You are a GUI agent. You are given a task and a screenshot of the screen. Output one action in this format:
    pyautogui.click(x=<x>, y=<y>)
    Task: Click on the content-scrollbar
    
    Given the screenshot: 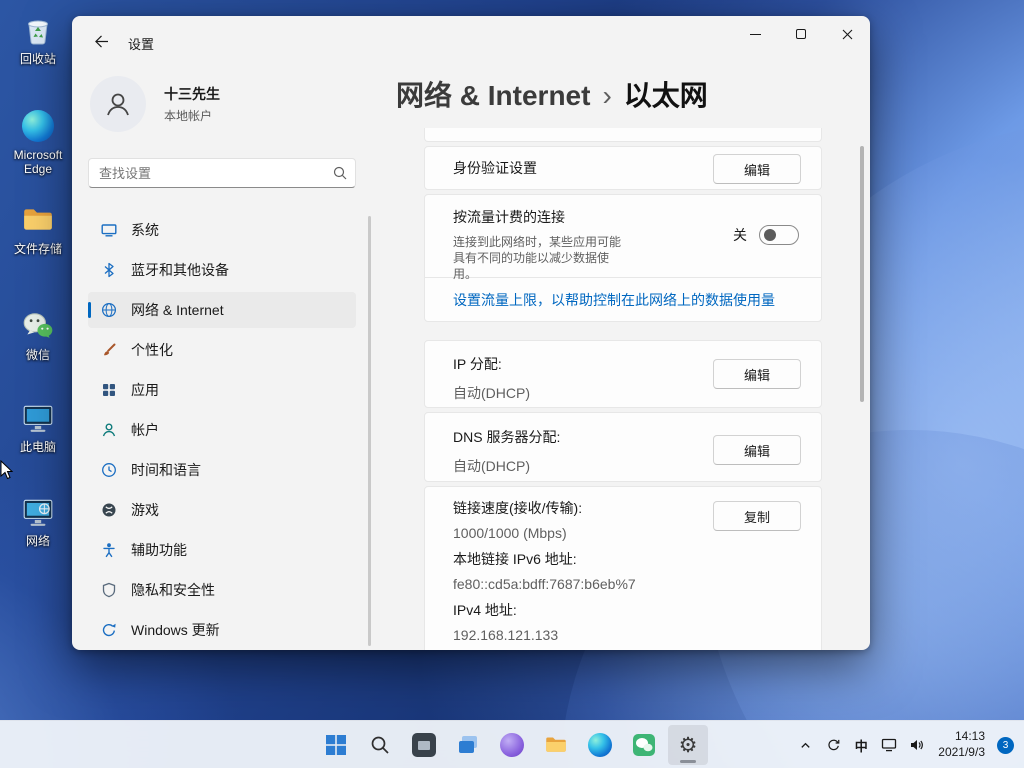 What is the action you would take?
    pyautogui.click(x=862, y=274)
    